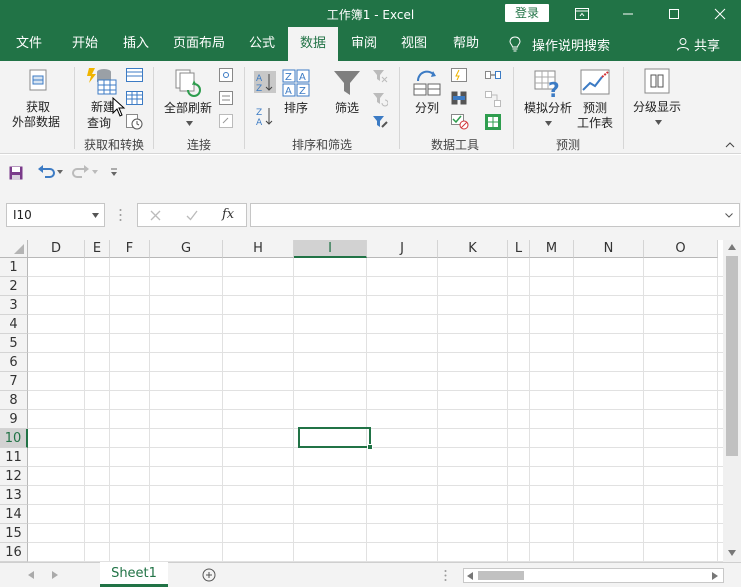  Describe the element at coordinates (265, 82) in the screenshot. I see `sort-ascending-icon: AZ` at that location.